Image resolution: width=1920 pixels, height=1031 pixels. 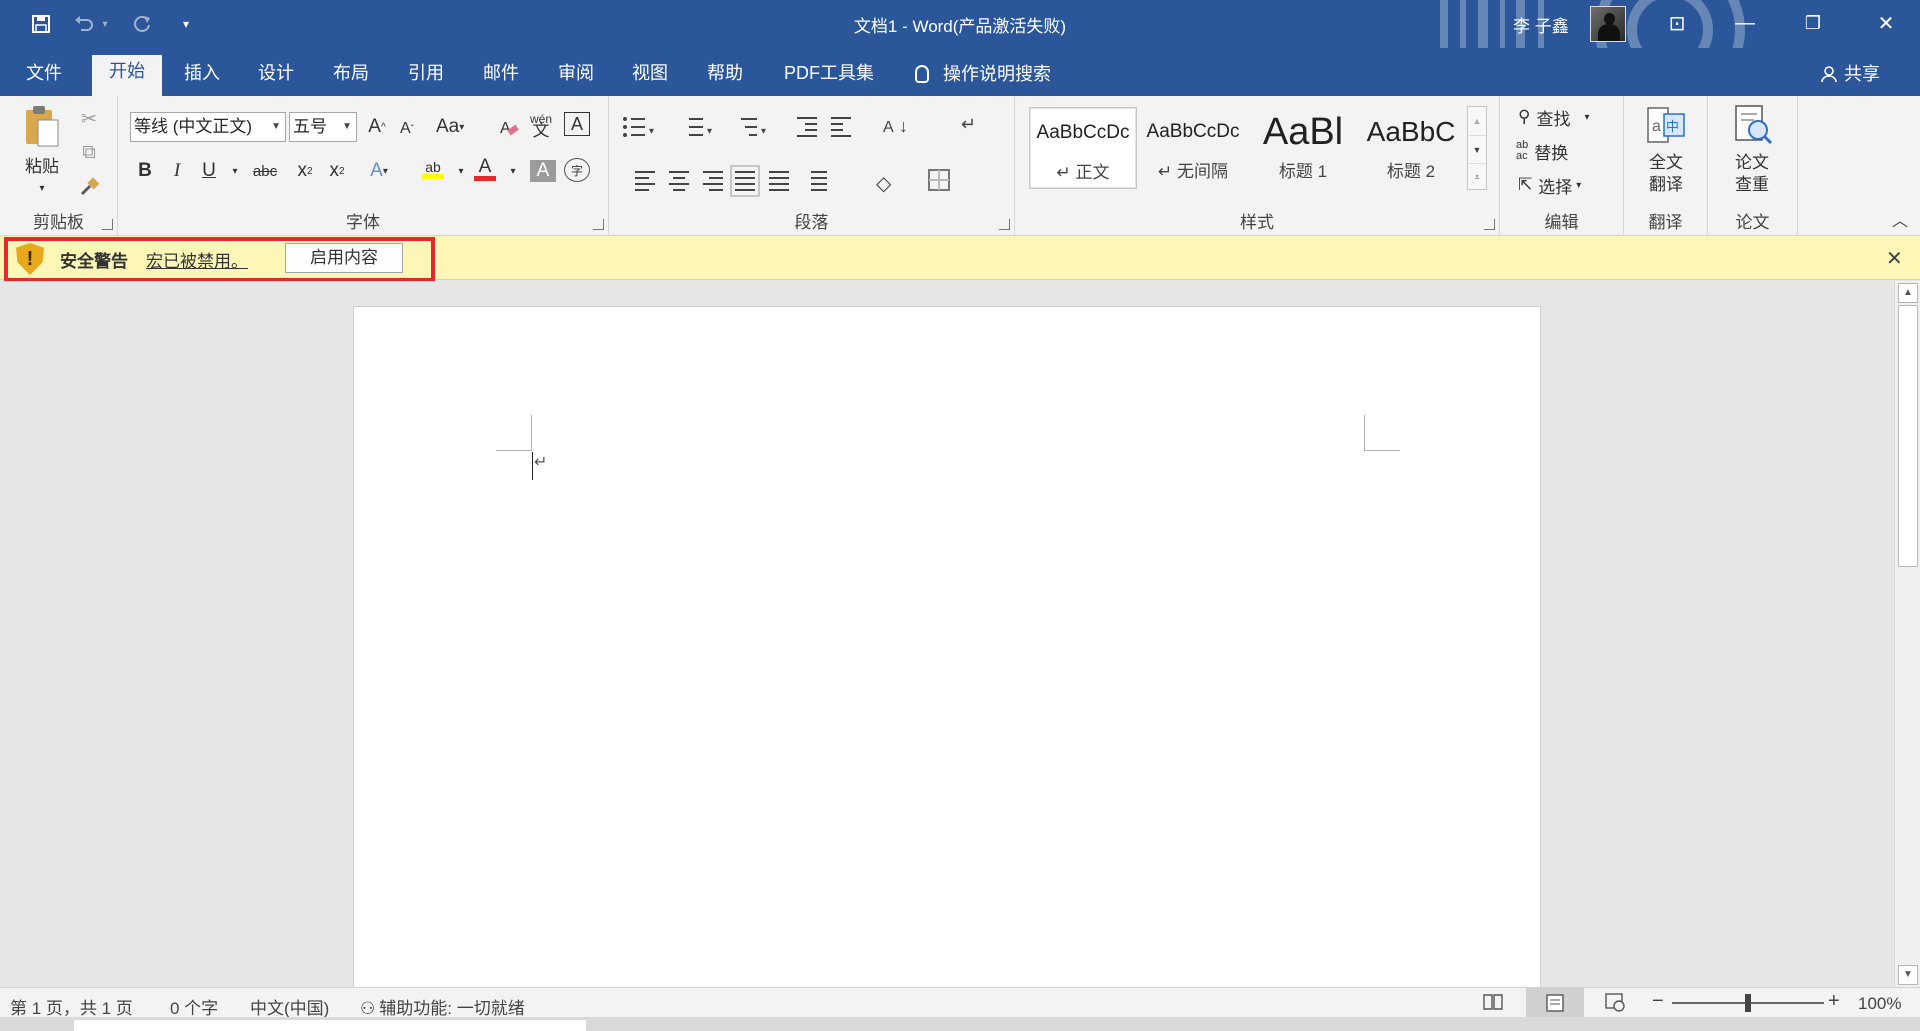 I want to click on share-button: 共享, so click(x=1850, y=73).